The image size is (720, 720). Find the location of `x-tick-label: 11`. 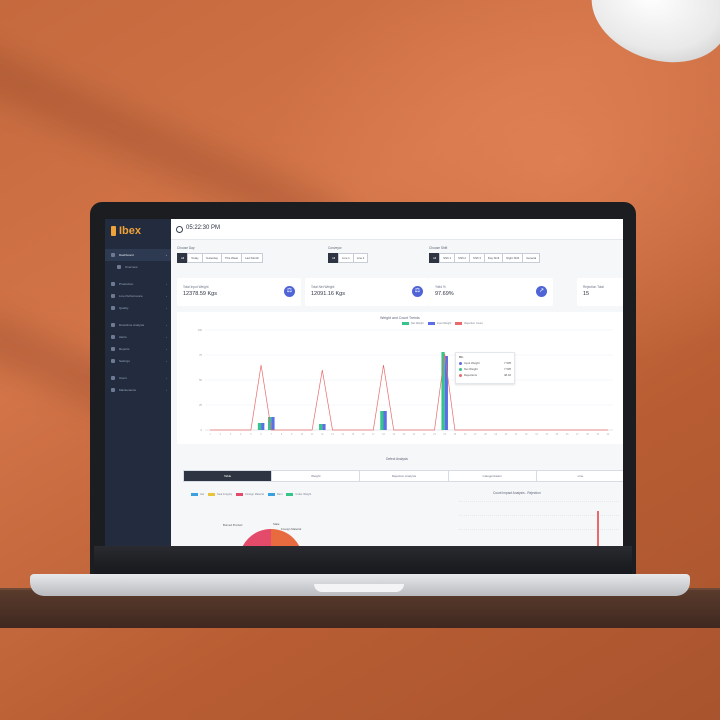

x-tick-label: 11 is located at coordinates (312, 434).